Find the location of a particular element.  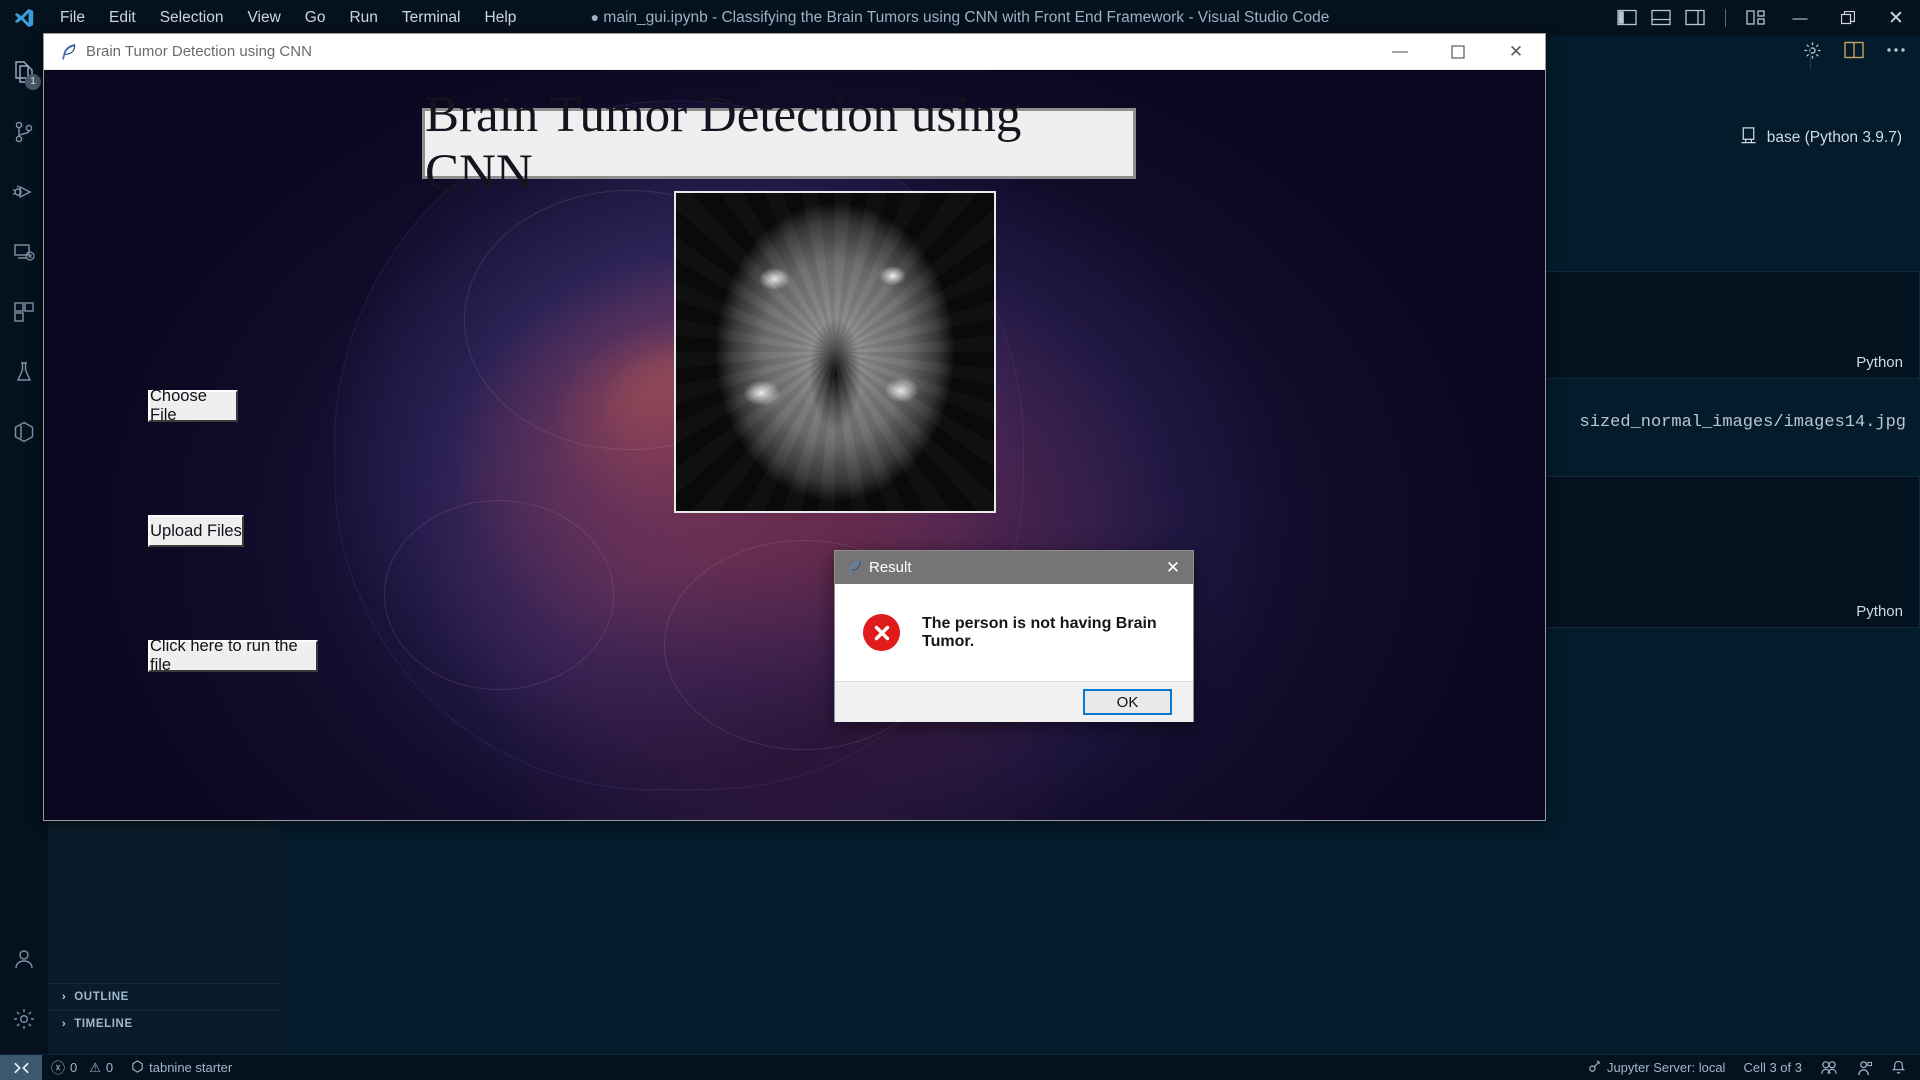

run-file-button: Click here to run the file is located at coordinates (233, 655).